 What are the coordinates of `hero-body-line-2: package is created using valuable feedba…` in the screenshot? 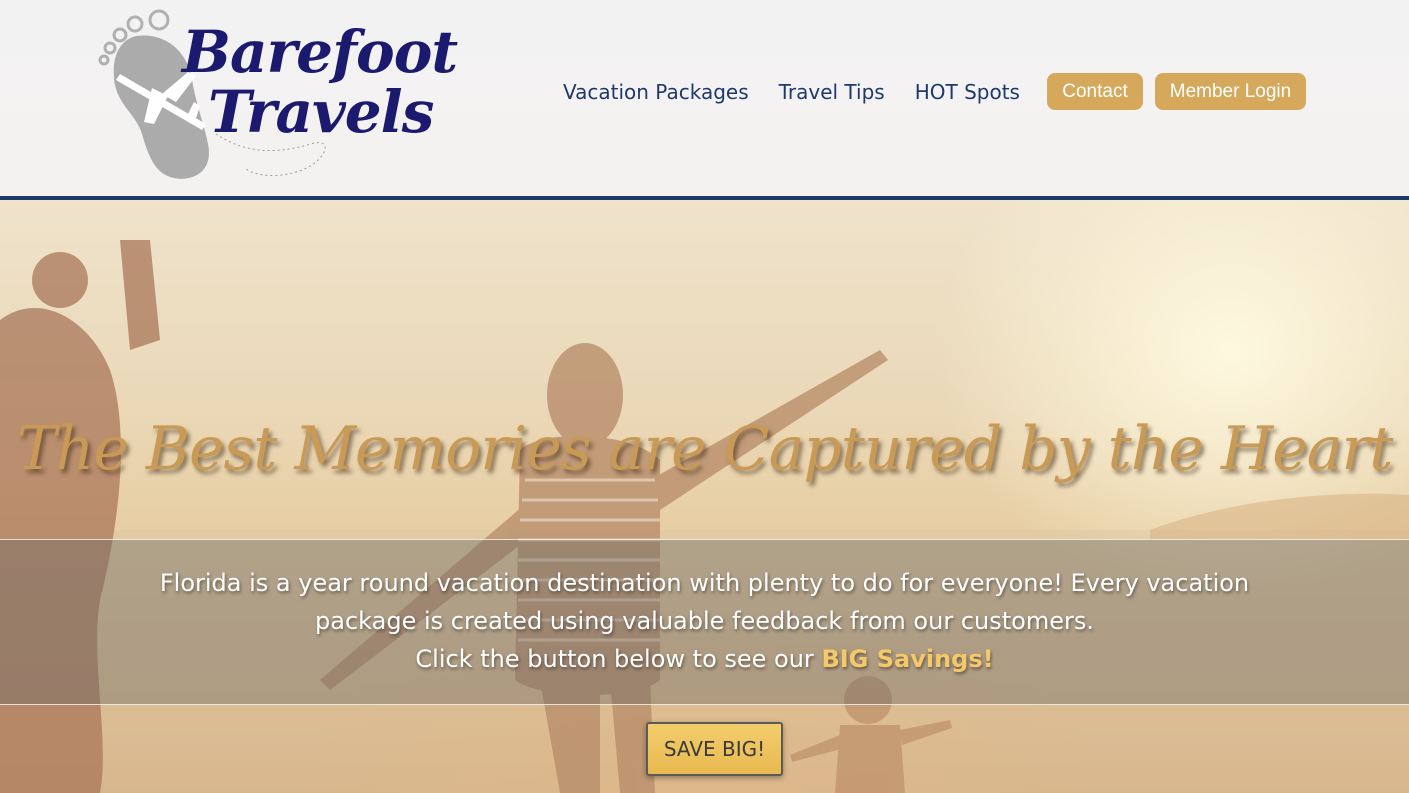 It's located at (704, 621).